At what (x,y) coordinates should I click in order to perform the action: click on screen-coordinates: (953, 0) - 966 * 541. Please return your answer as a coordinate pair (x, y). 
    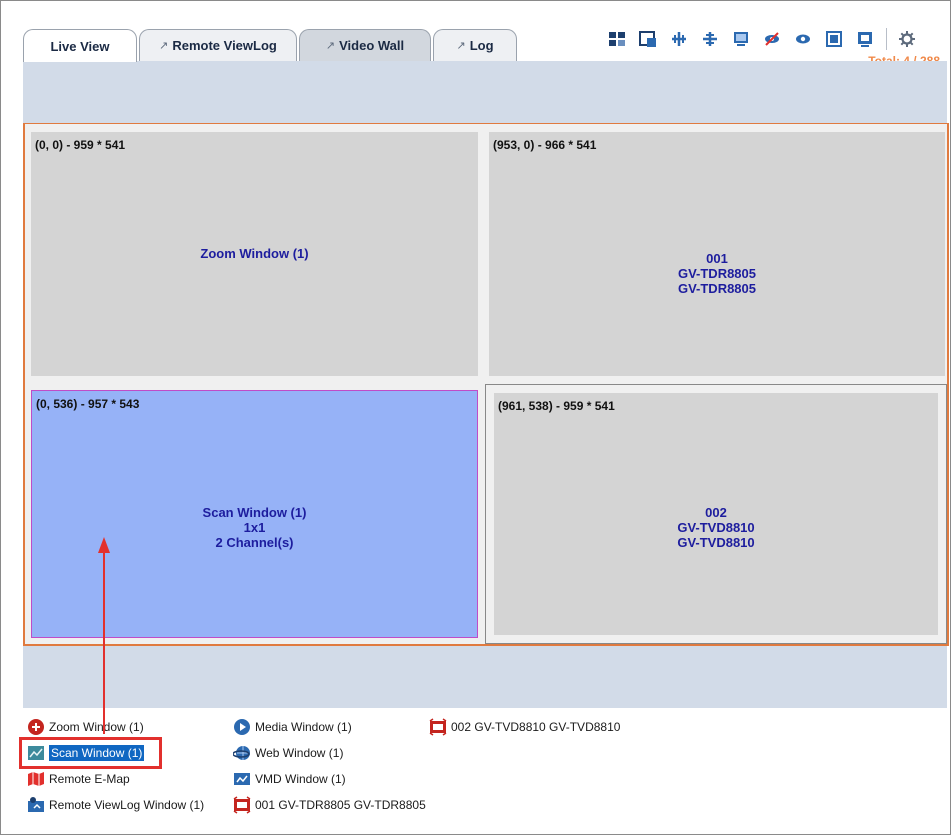
    Looking at the image, I should click on (545, 145).